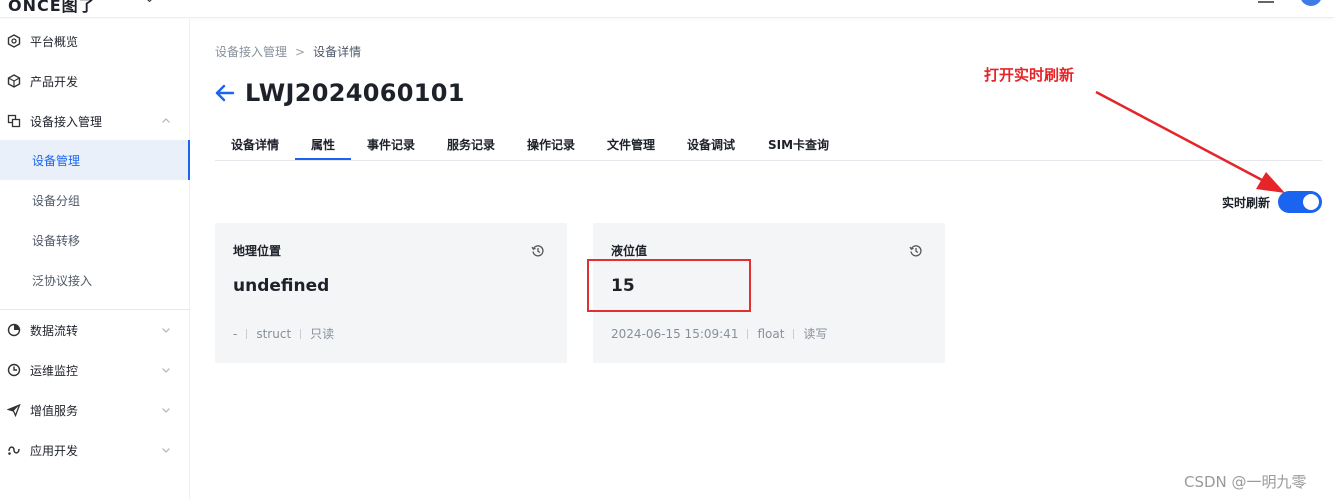 The height and width of the screenshot is (499, 1334). I want to click on sidebar-item-label: 设备管理, so click(56, 160).